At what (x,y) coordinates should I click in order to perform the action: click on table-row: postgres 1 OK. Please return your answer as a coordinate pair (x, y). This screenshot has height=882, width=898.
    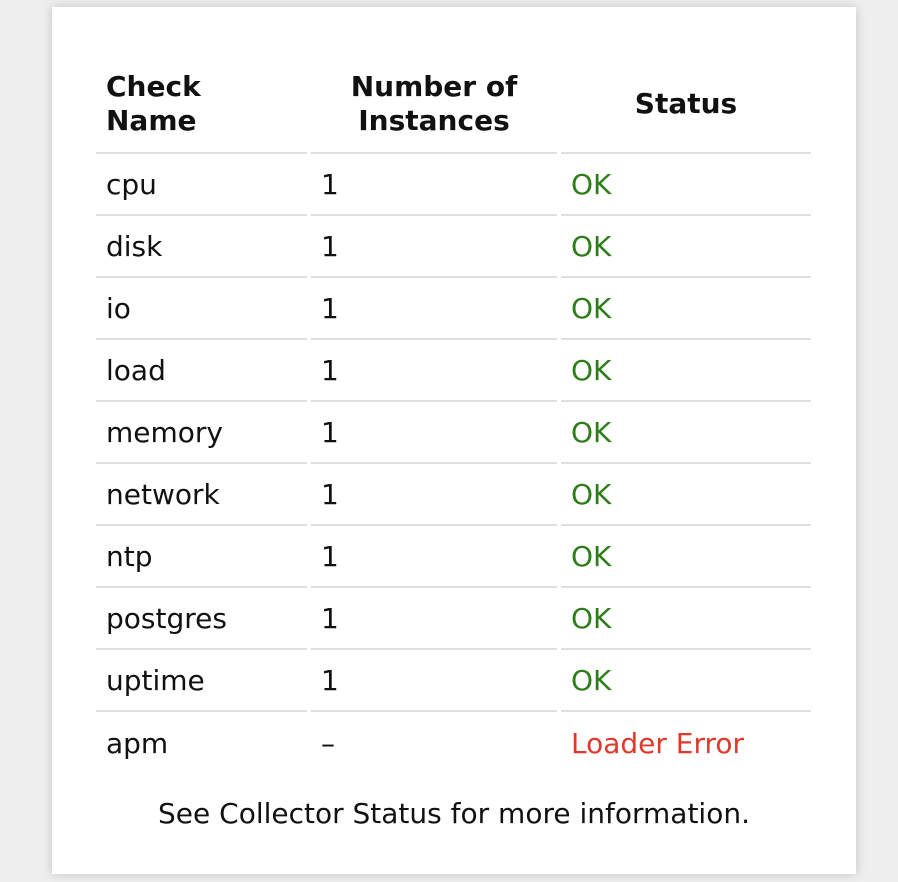
    Looking at the image, I should click on (453, 619).